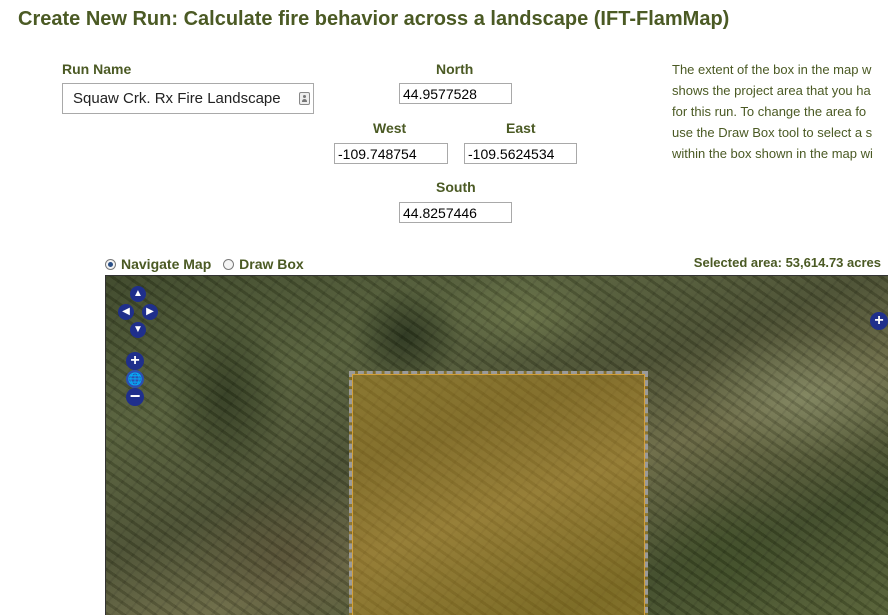 This screenshot has height=615, width=888. Describe the element at coordinates (166, 264) in the screenshot. I see `navigate-map-label: Navigate Map` at that location.